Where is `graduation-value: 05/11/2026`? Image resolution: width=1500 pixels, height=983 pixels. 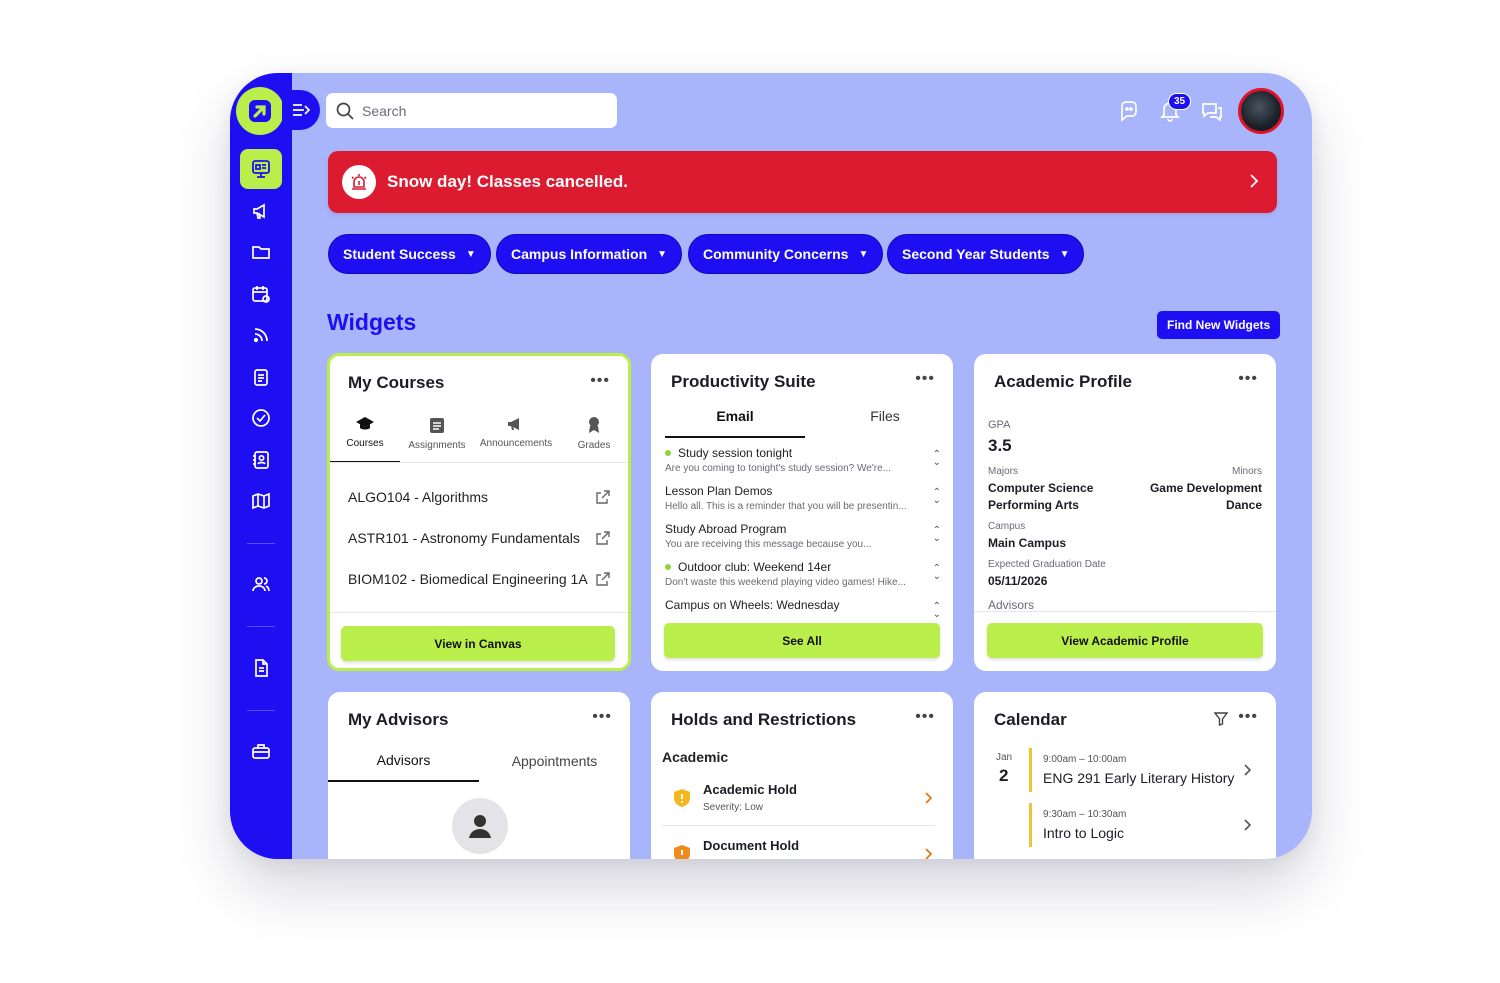 graduation-value: 05/11/2026 is located at coordinates (1018, 581).